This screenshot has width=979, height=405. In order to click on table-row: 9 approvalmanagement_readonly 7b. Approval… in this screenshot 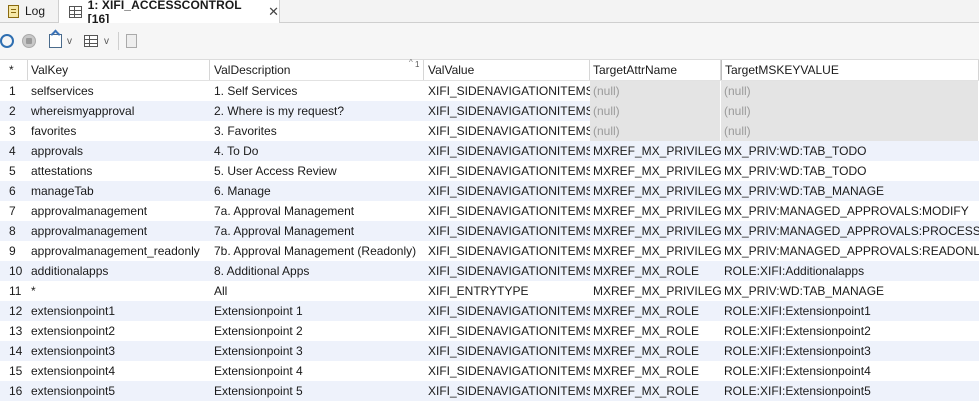, I will do `click(489, 251)`.